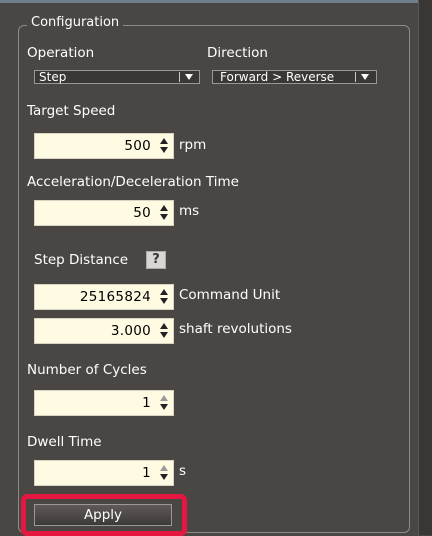  Describe the element at coordinates (164, 403) in the screenshot. I see `number-of-cycles-spinner` at that location.